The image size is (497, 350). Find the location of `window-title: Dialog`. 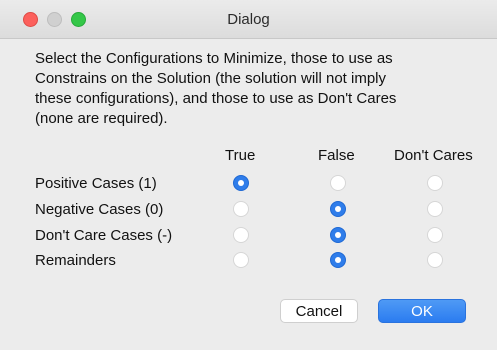

window-title: Dialog is located at coordinates (248, 19).